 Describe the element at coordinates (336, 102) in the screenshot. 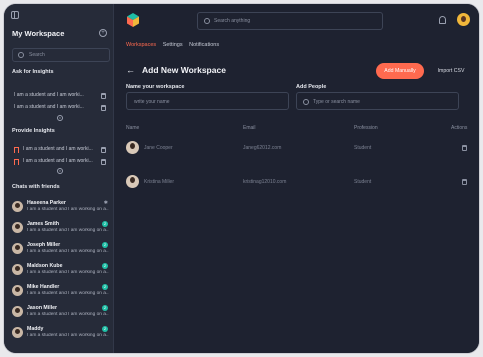

I see `add-people-placeholder: Type or search name` at that location.